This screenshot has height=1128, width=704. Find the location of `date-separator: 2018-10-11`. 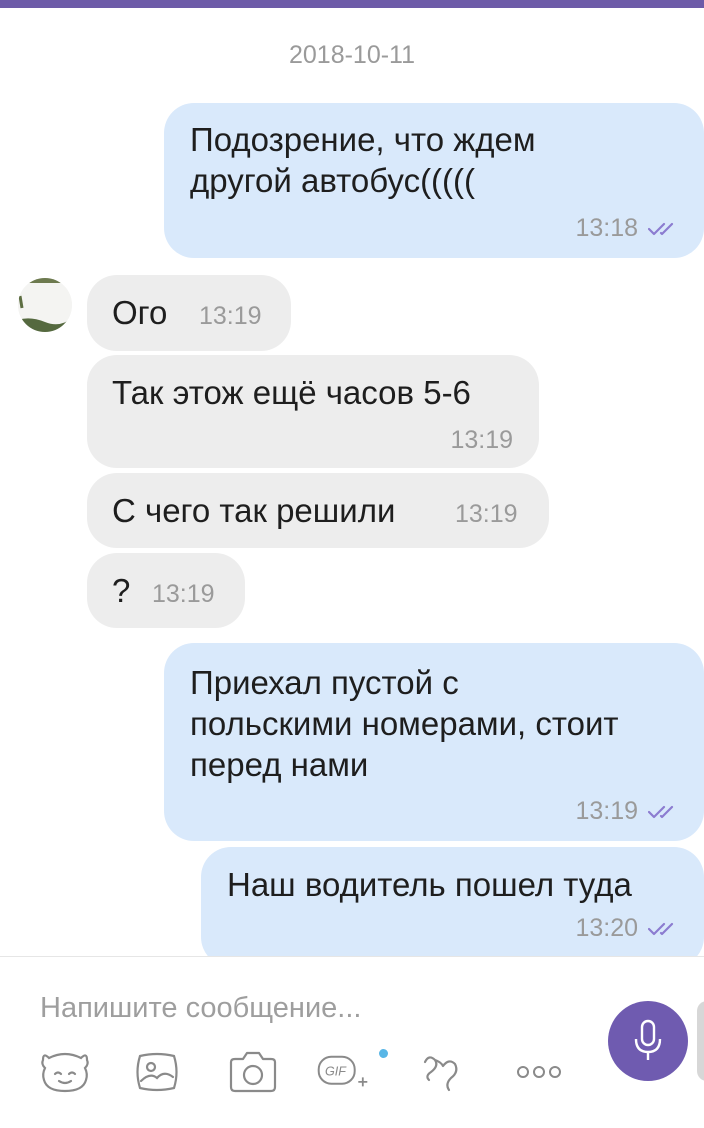

date-separator: 2018-10-11 is located at coordinates (352, 55).